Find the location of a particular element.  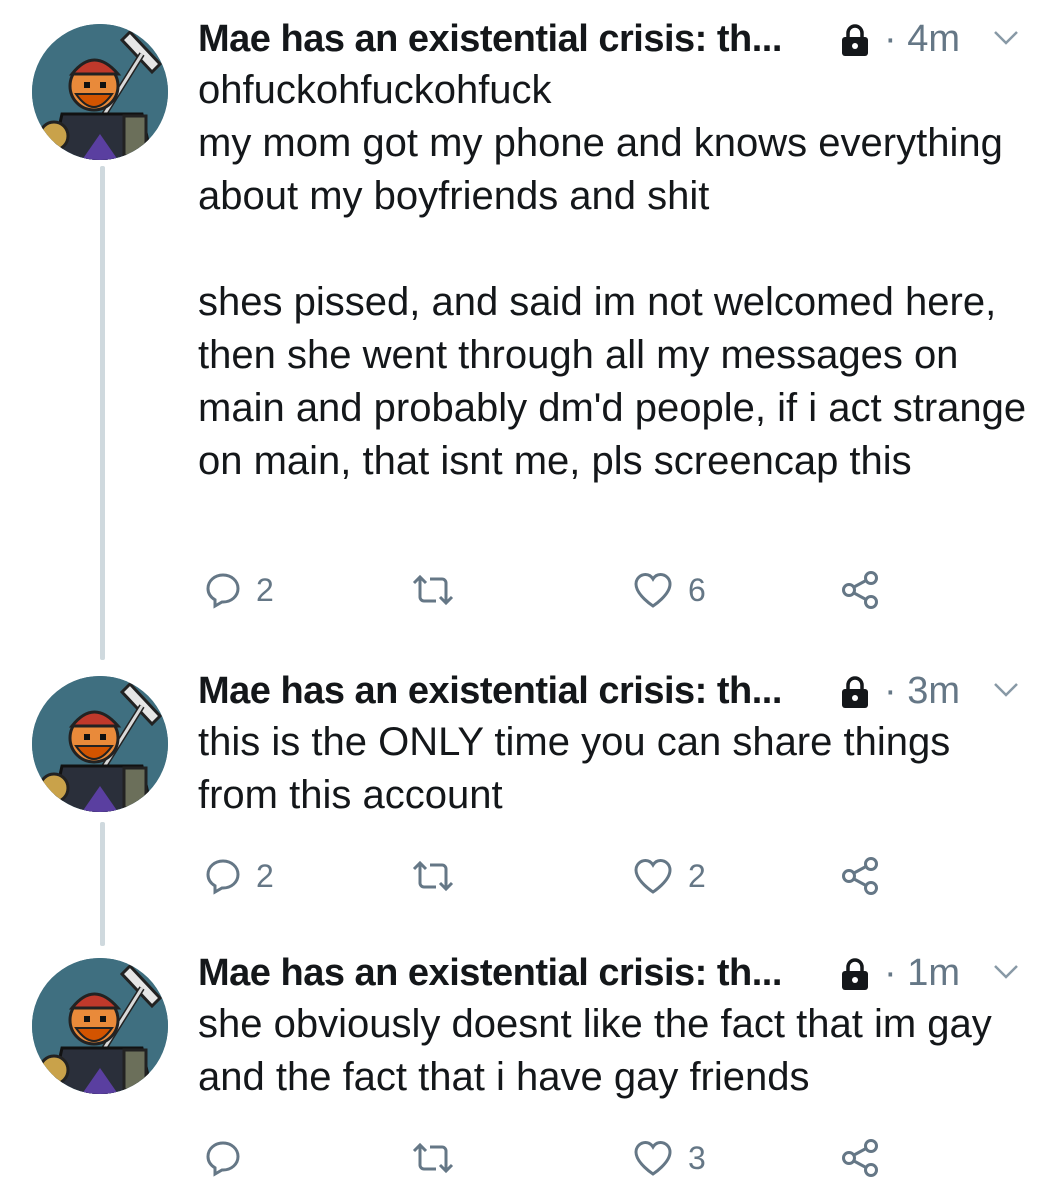

like-button: 2 is located at coordinates (669, 876).